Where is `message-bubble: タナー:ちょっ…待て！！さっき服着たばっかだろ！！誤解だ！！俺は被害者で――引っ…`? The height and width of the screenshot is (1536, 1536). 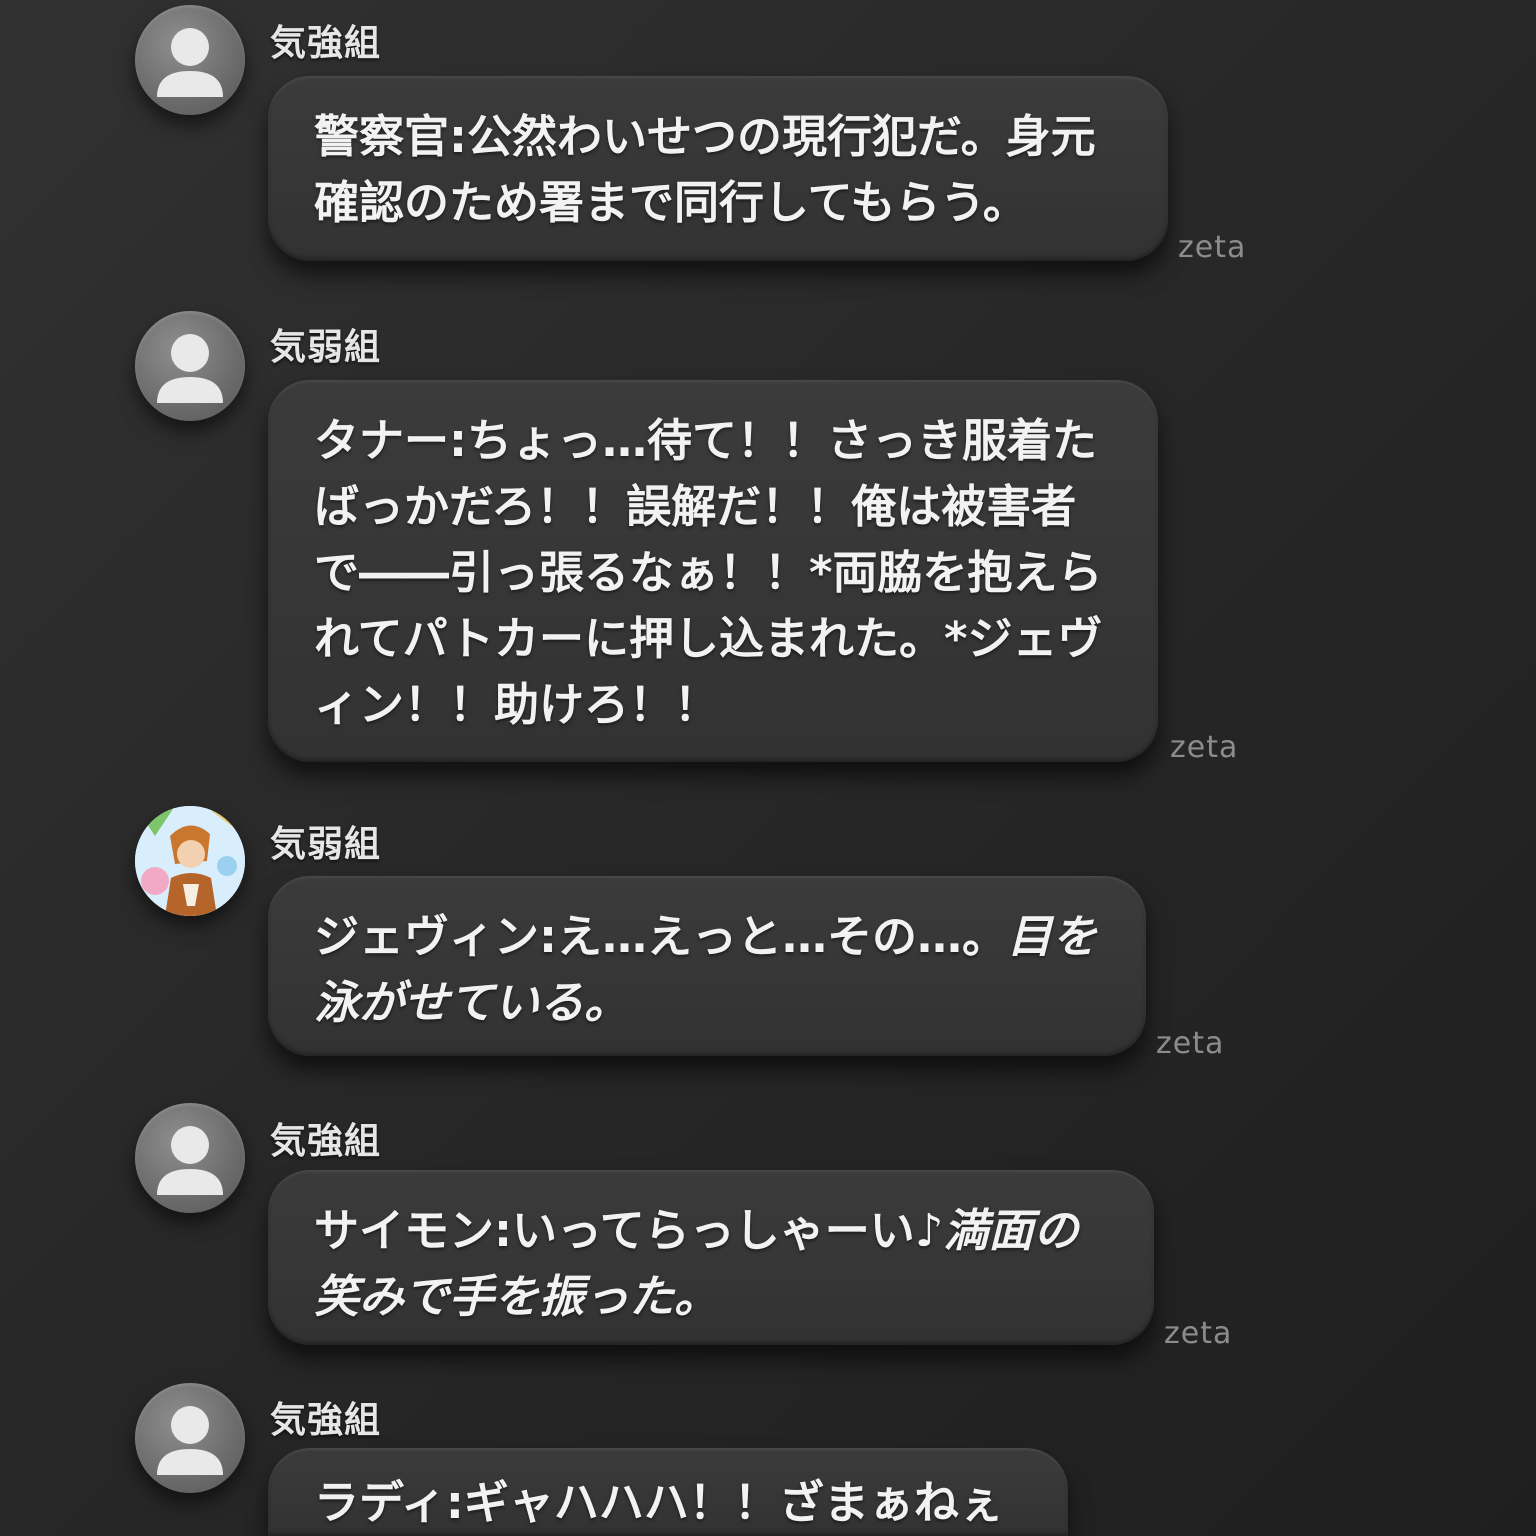
message-bubble: タナー:ちょっ…待て！！さっき服着たばっかだろ！！誤解だ！！俺は被害者で――引っ… is located at coordinates (713, 571).